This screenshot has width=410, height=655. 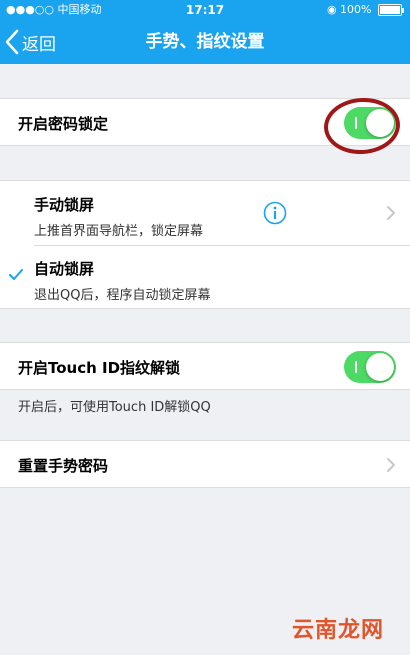 I want to click on info-icon, so click(x=275, y=213).